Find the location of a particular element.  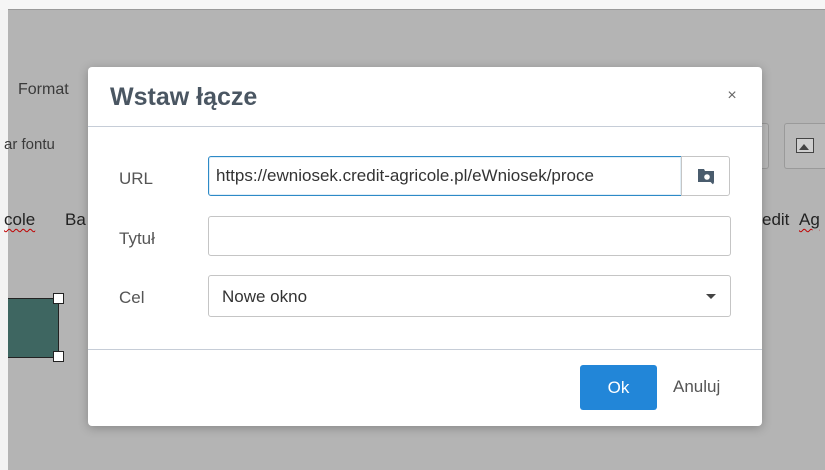

image-icon is located at coordinates (805, 145).